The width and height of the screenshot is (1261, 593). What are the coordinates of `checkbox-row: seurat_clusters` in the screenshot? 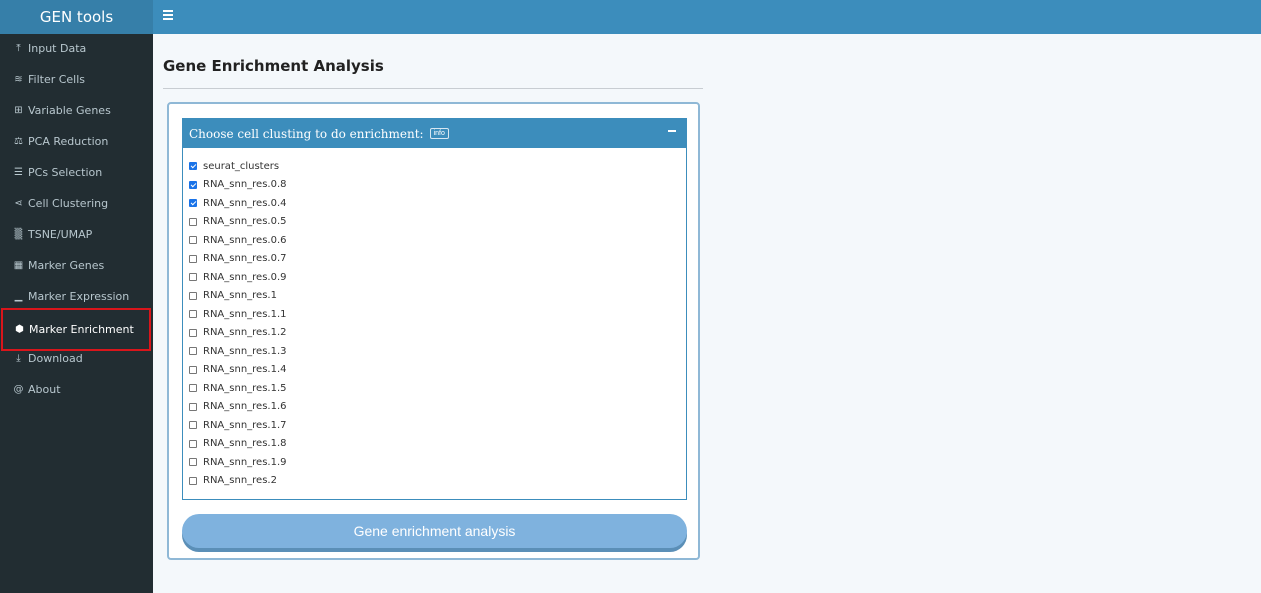 It's located at (238, 166).